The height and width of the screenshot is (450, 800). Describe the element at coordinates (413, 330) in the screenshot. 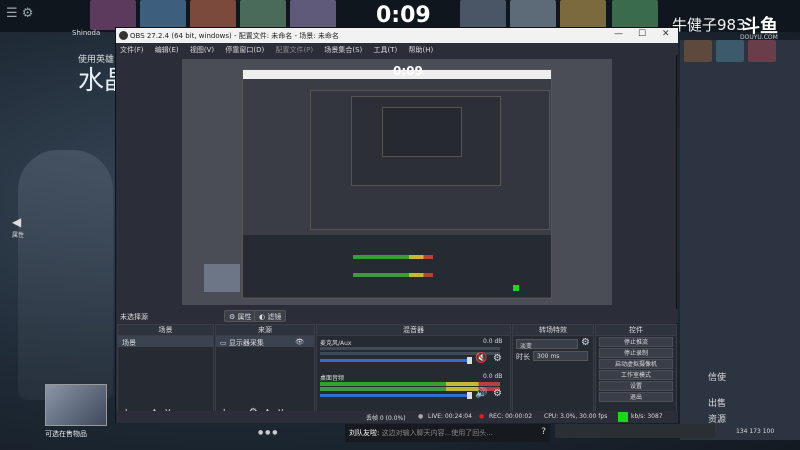

I see `mixer-title: 混音器` at that location.